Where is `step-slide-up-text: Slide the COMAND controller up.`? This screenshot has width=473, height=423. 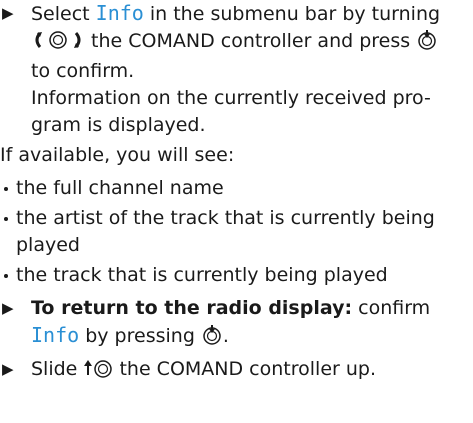 step-slide-up-text: Slide the COMAND controller up. is located at coordinates (252, 371).